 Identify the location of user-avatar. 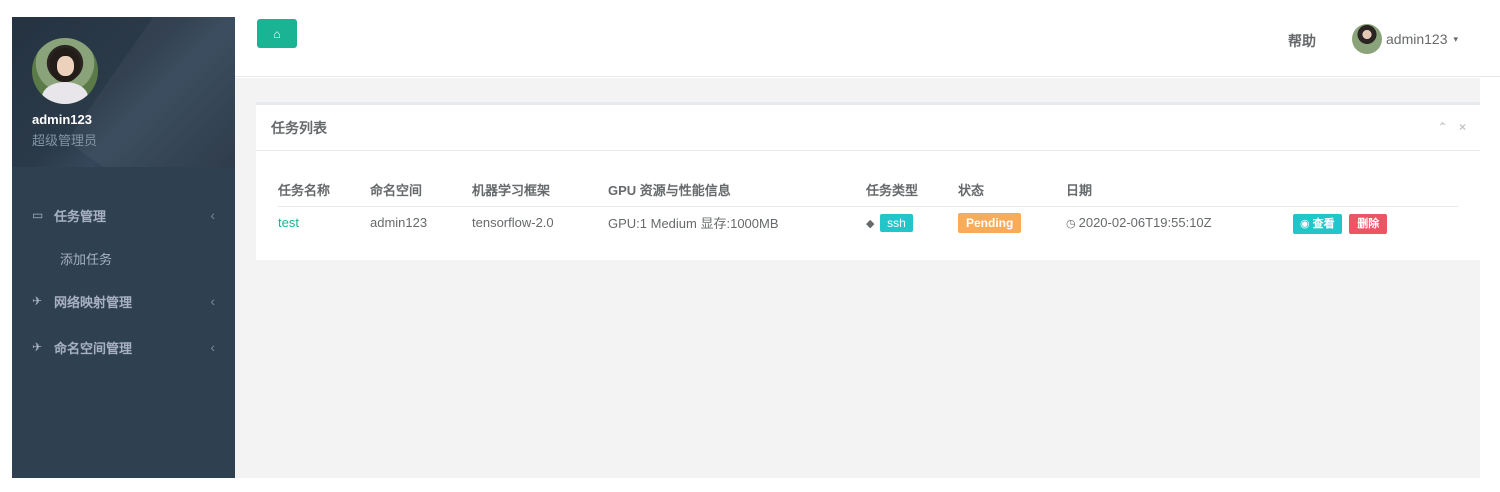
(1367, 39).